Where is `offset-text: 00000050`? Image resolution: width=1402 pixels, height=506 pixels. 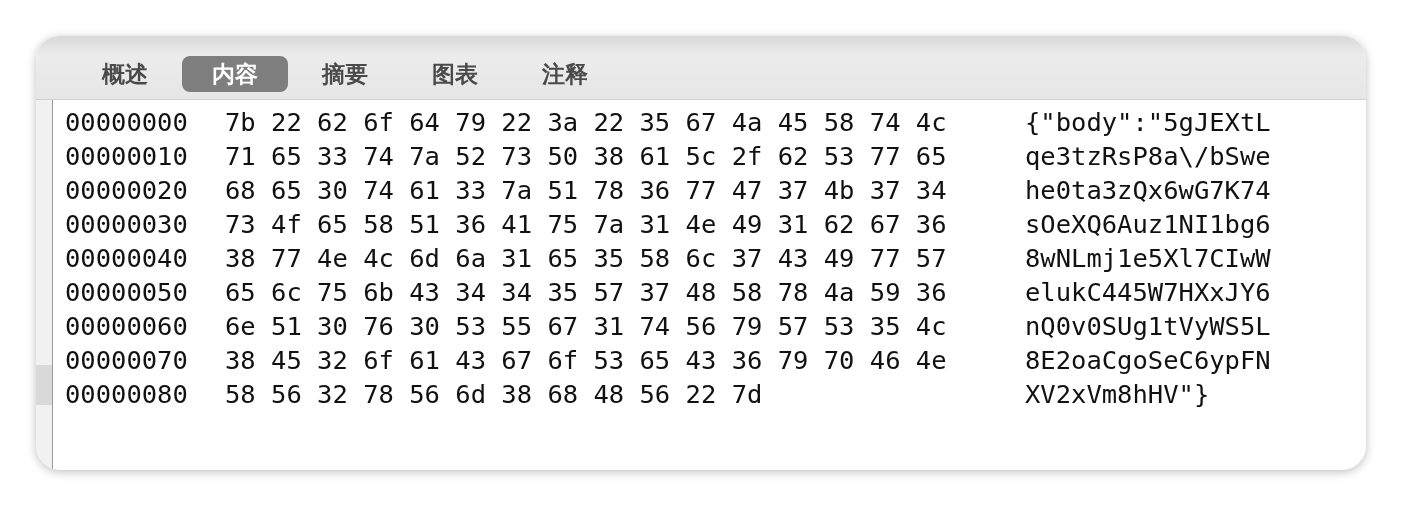 offset-text: 00000050 is located at coordinates (127, 292).